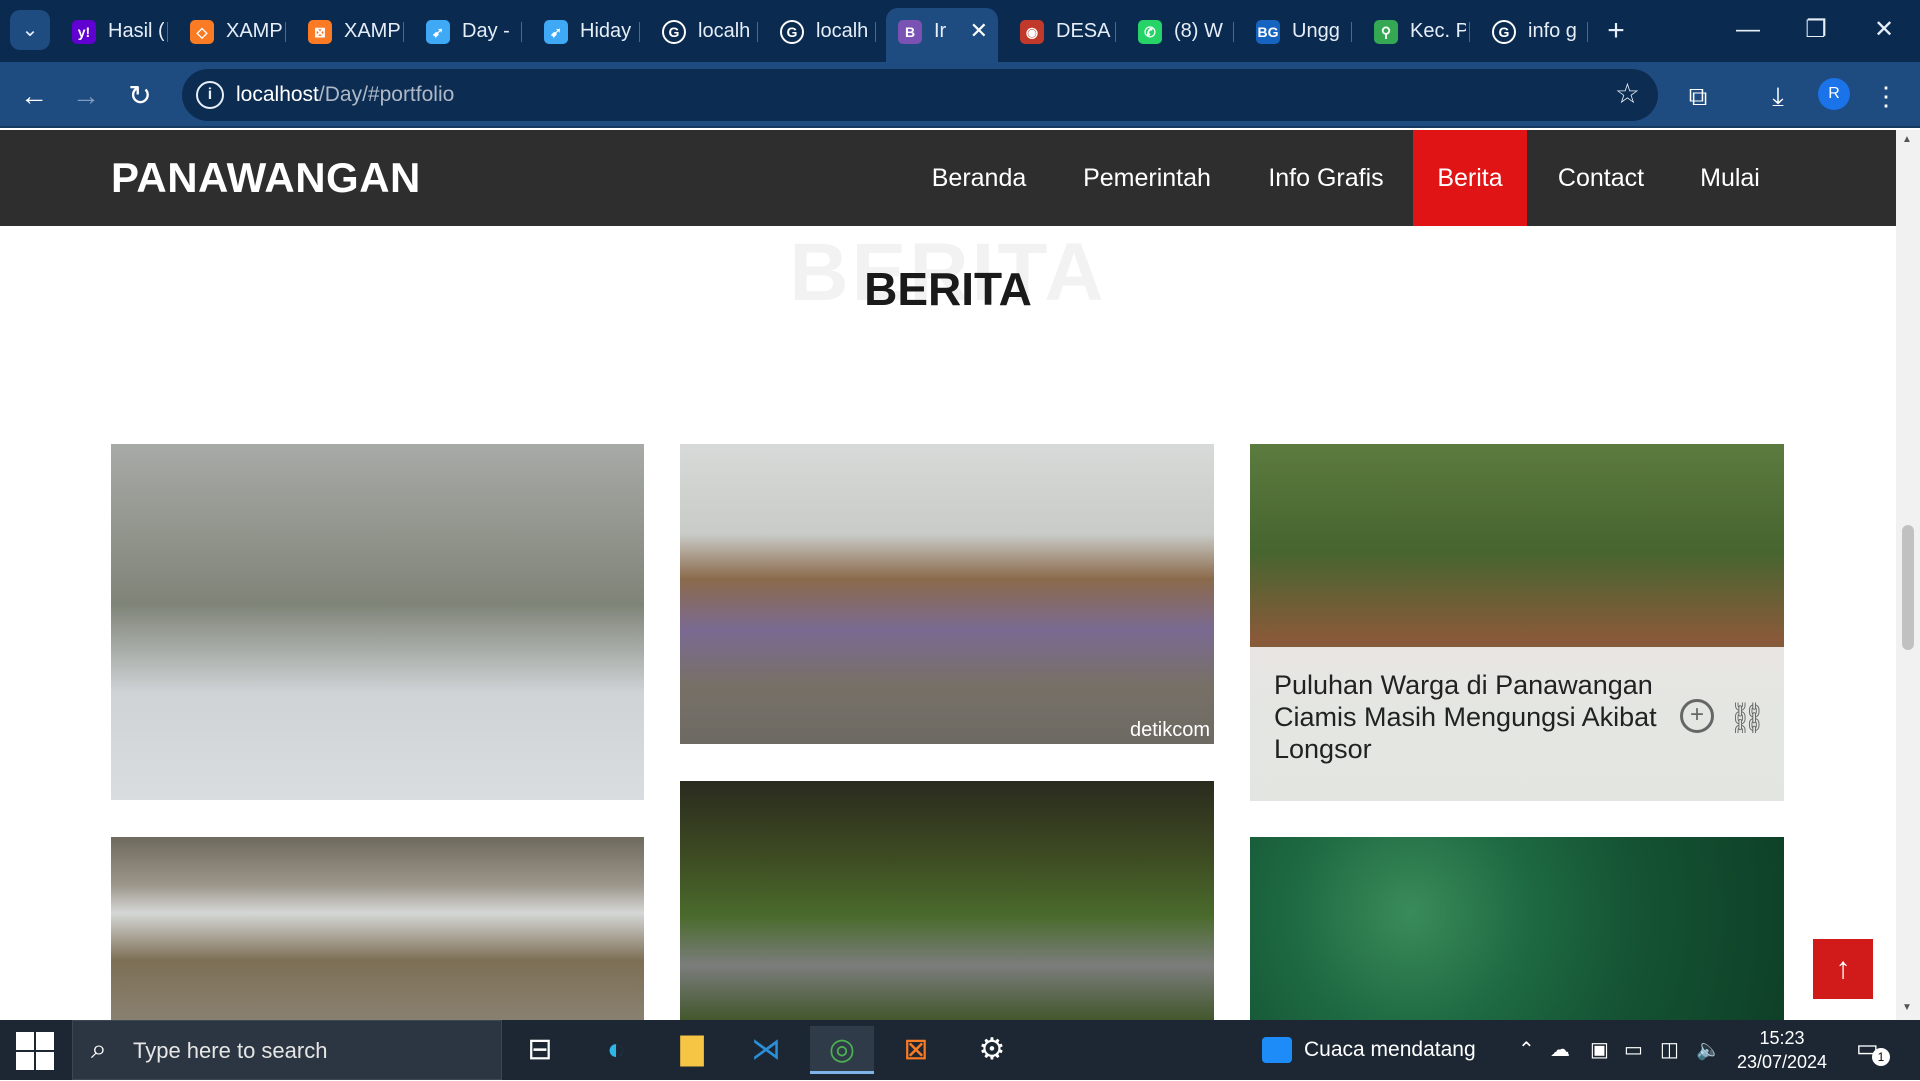 Image resolution: width=1920 pixels, height=1081 pixels. Describe the element at coordinates (140, 96) in the screenshot. I see `reload-button: ↻` at that location.